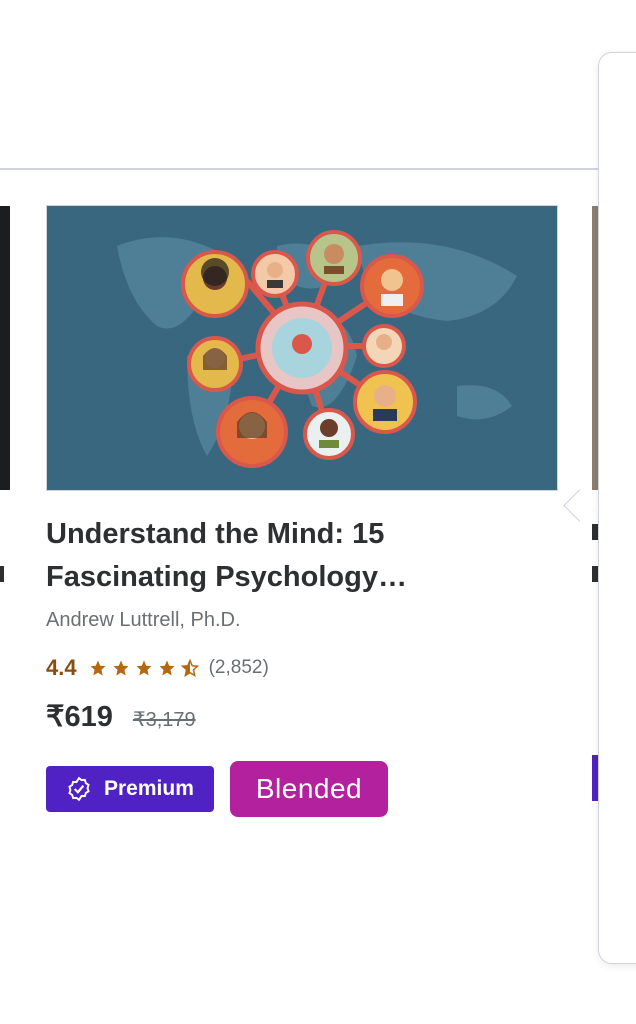  I want to click on half-star-icon, so click(189, 668).